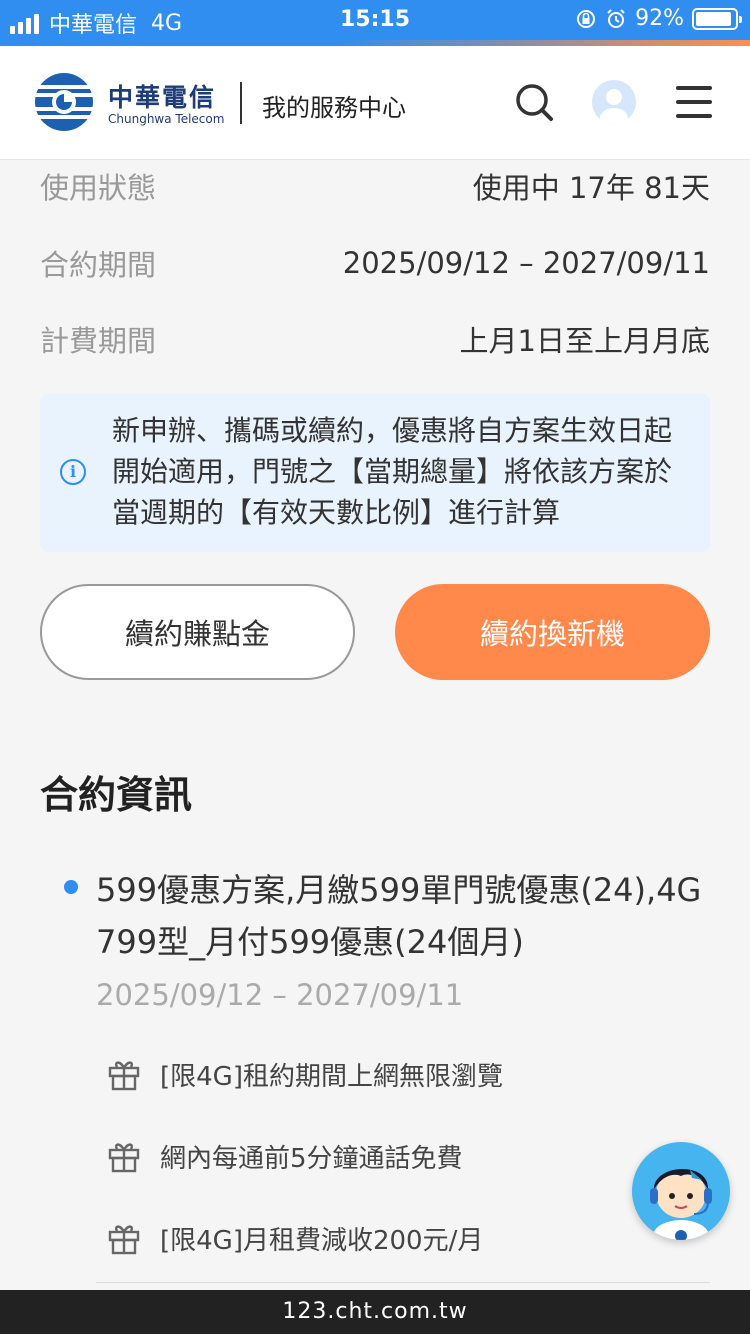 The height and width of the screenshot is (1334, 750). What do you see at coordinates (322, 1240) in the screenshot?
I see `benefit-text: [限4G]月租費減收200元/月` at bounding box center [322, 1240].